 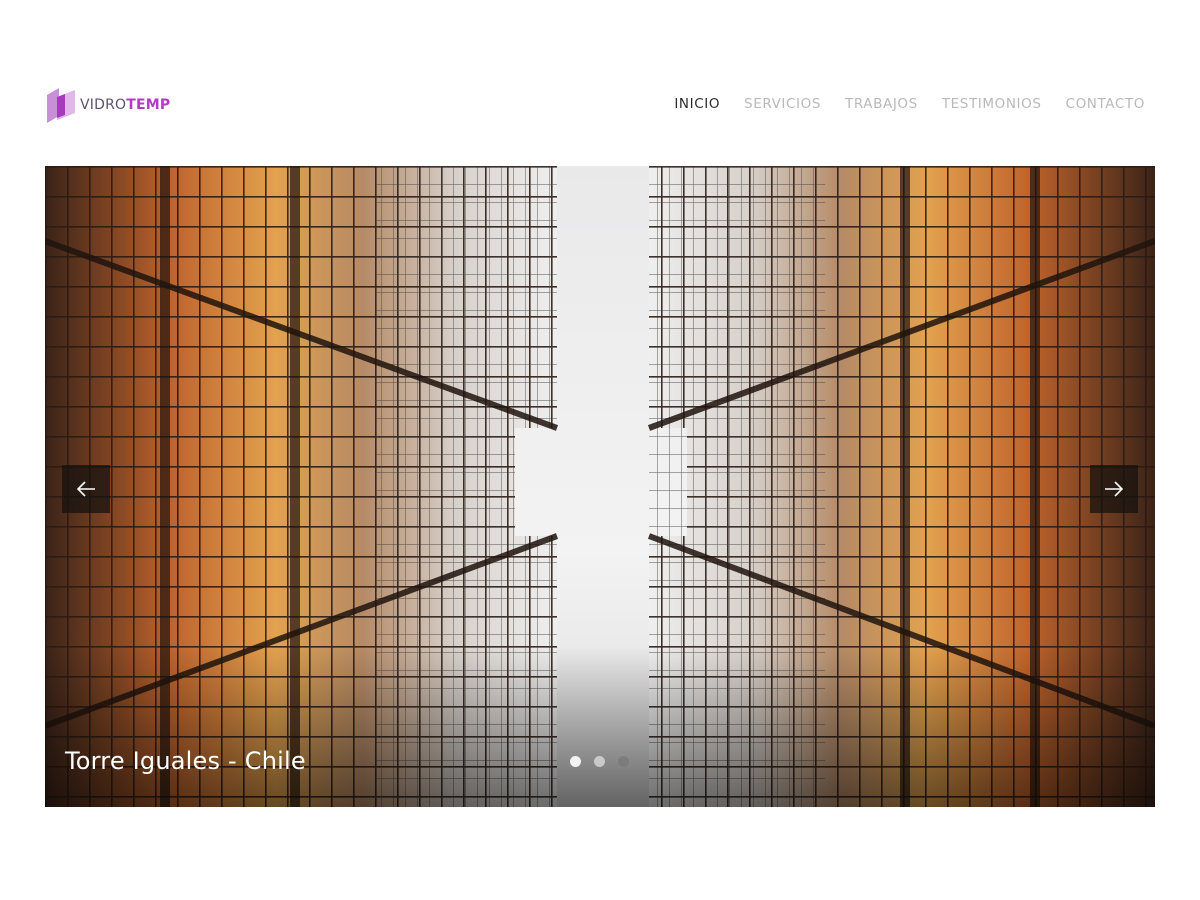 I want to click on nav-item-inicio: INICIO, so click(x=697, y=104).